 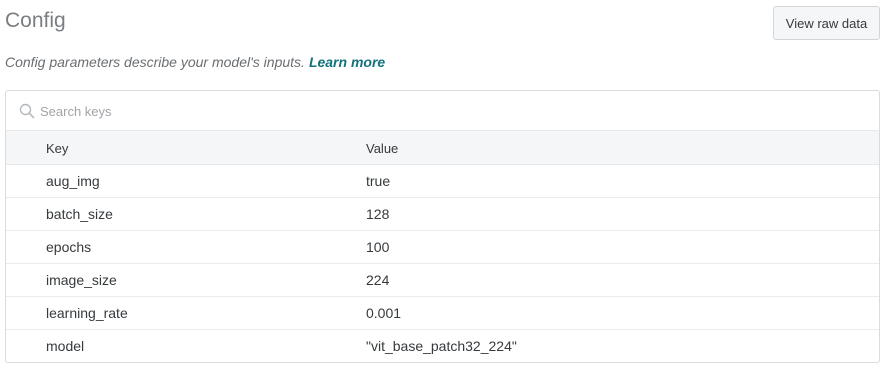 What do you see at coordinates (450, 111) in the screenshot?
I see `search-keys-input` at bounding box center [450, 111].